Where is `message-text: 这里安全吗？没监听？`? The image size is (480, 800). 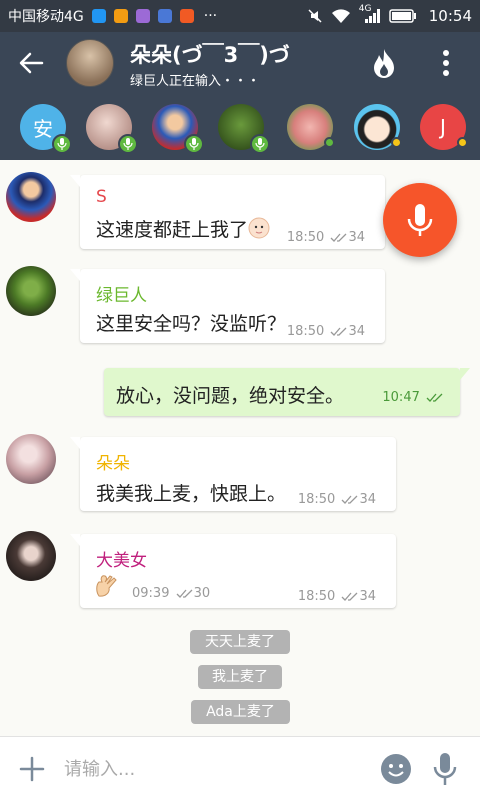 message-text: 这里安全吗？没监听？ is located at coordinates (191, 324).